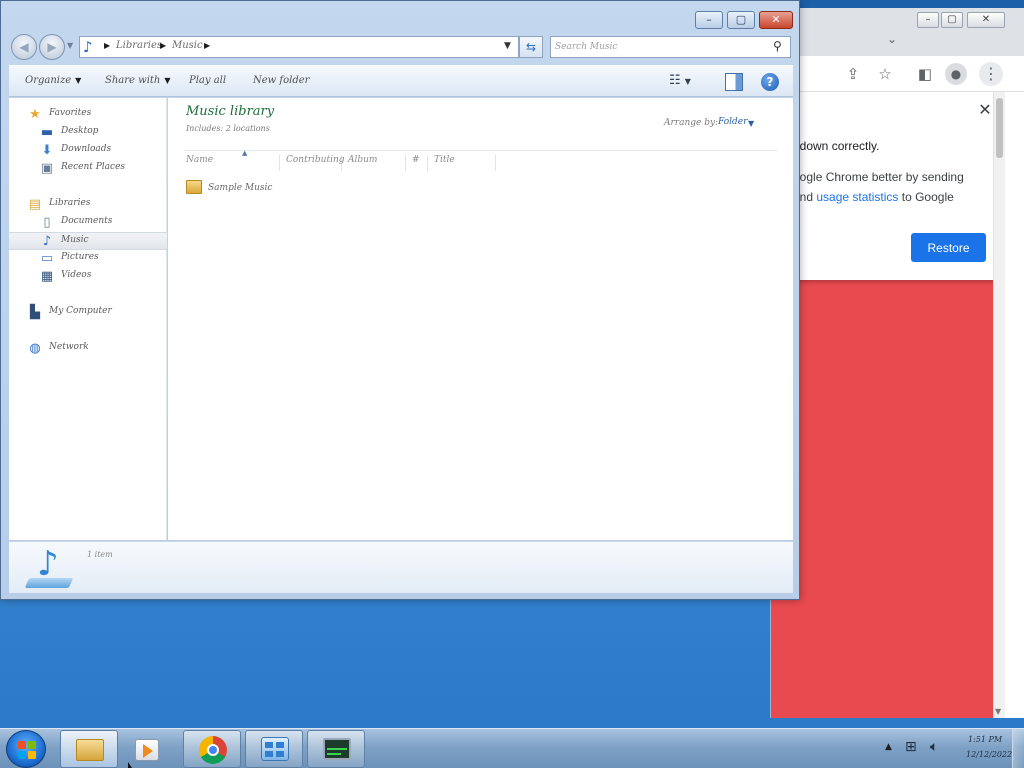 The height and width of the screenshot is (768, 1024). I want to click on nav-item-documents: ▯ Documents, so click(88, 223).